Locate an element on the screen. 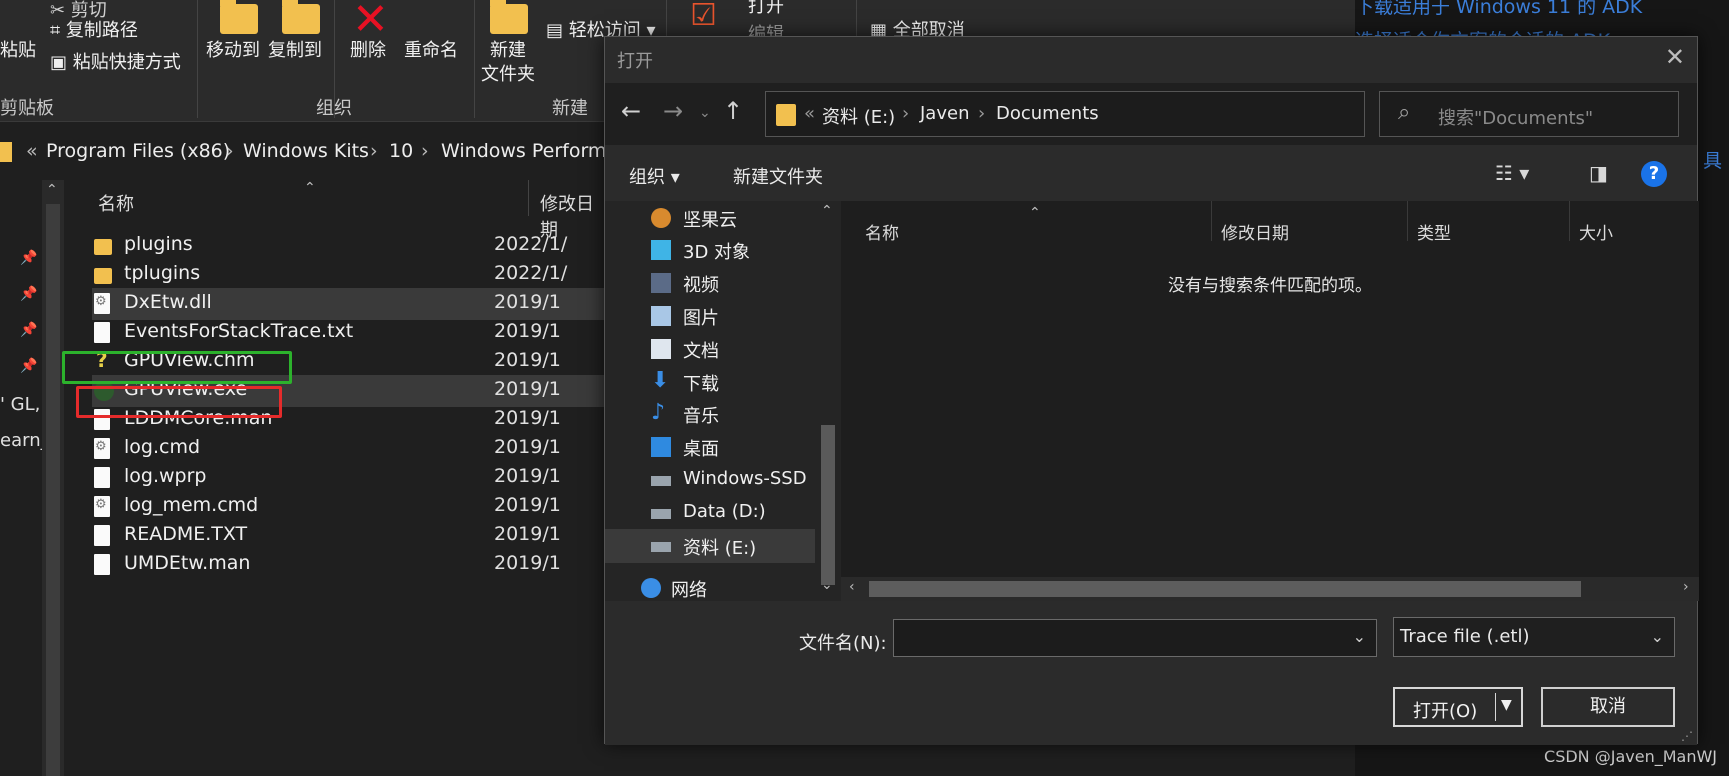  watermark: CSDN @Javen_ManWJ is located at coordinates (1630, 756).